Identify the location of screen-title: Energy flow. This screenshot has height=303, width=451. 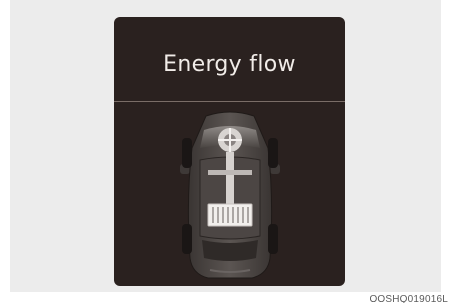
(229, 64).